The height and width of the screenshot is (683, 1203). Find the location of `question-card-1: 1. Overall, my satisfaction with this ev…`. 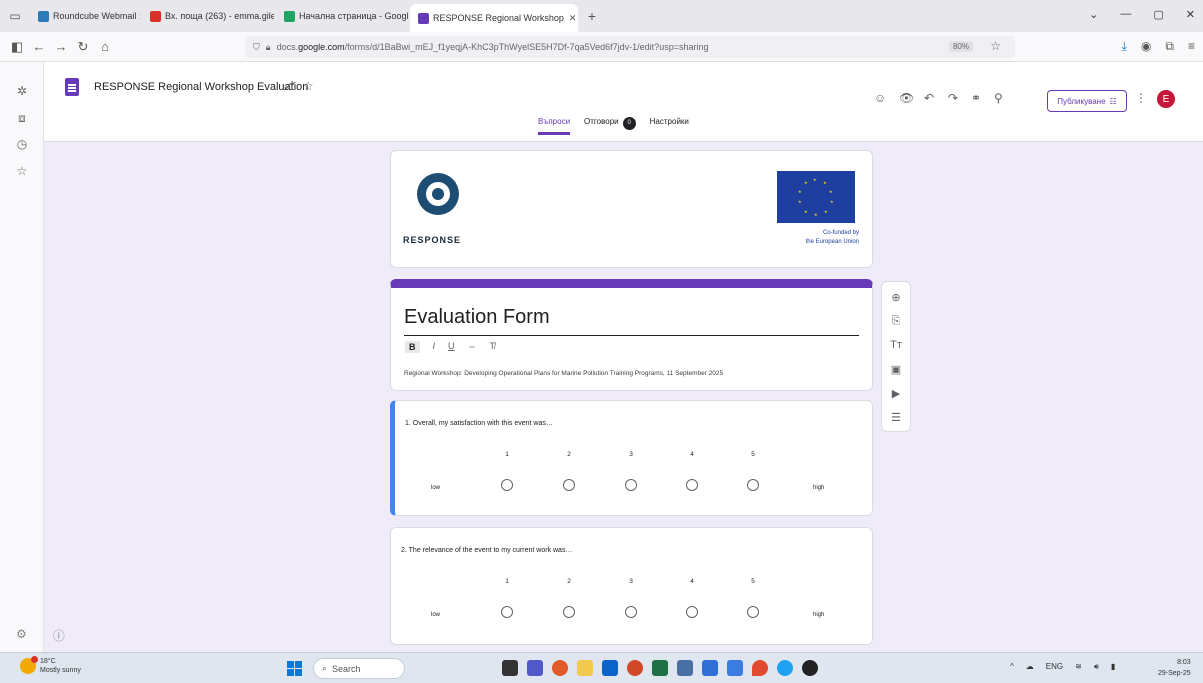

question-card-1: 1. Overall, my satisfaction with this ev… is located at coordinates (631, 458).